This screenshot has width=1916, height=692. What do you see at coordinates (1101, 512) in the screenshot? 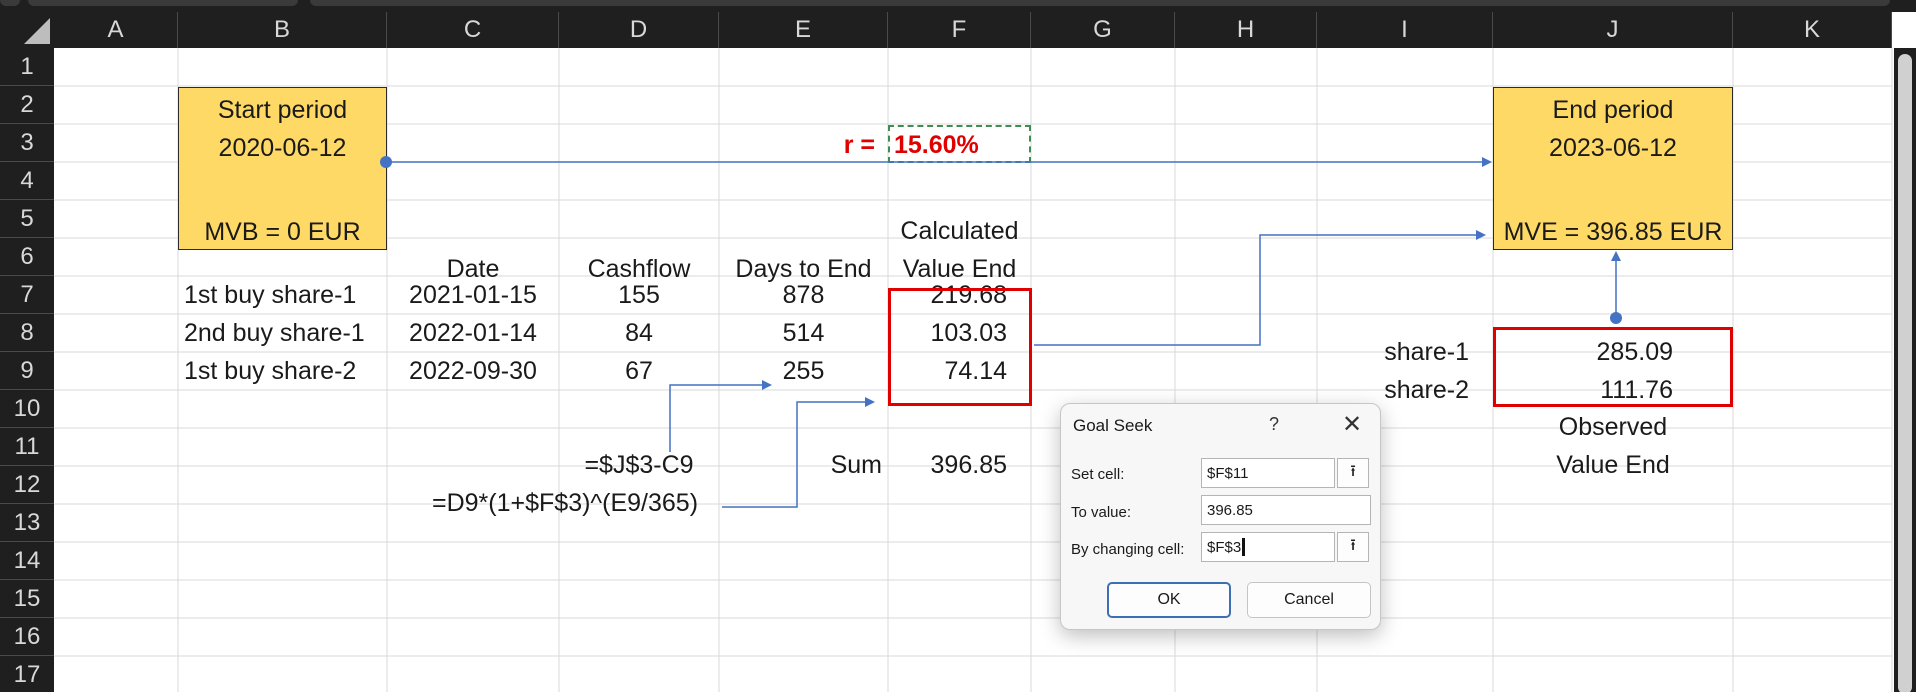
I see `to-value-label: To value:` at bounding box center [1101, 512].